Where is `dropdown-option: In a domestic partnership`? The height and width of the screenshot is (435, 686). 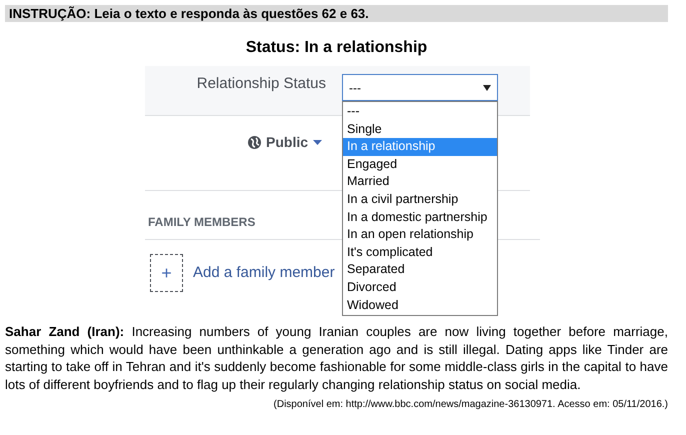 dropdown-option: In a domestic partnership is located at coordinates (420, 217).